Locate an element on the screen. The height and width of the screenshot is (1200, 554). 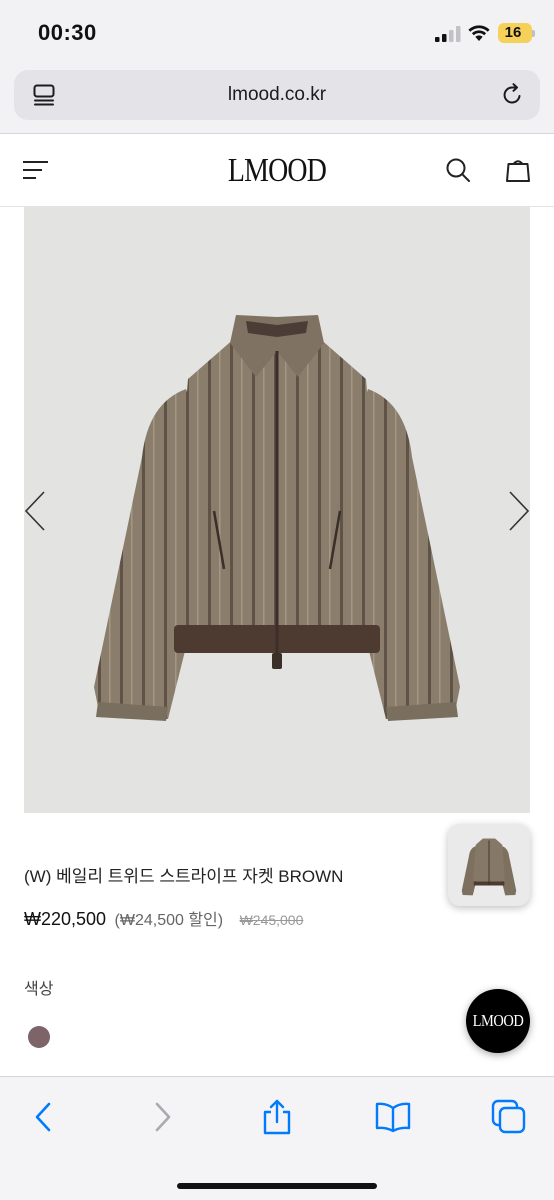
battery-indicator: 16 is located at coordinates (516, 33).